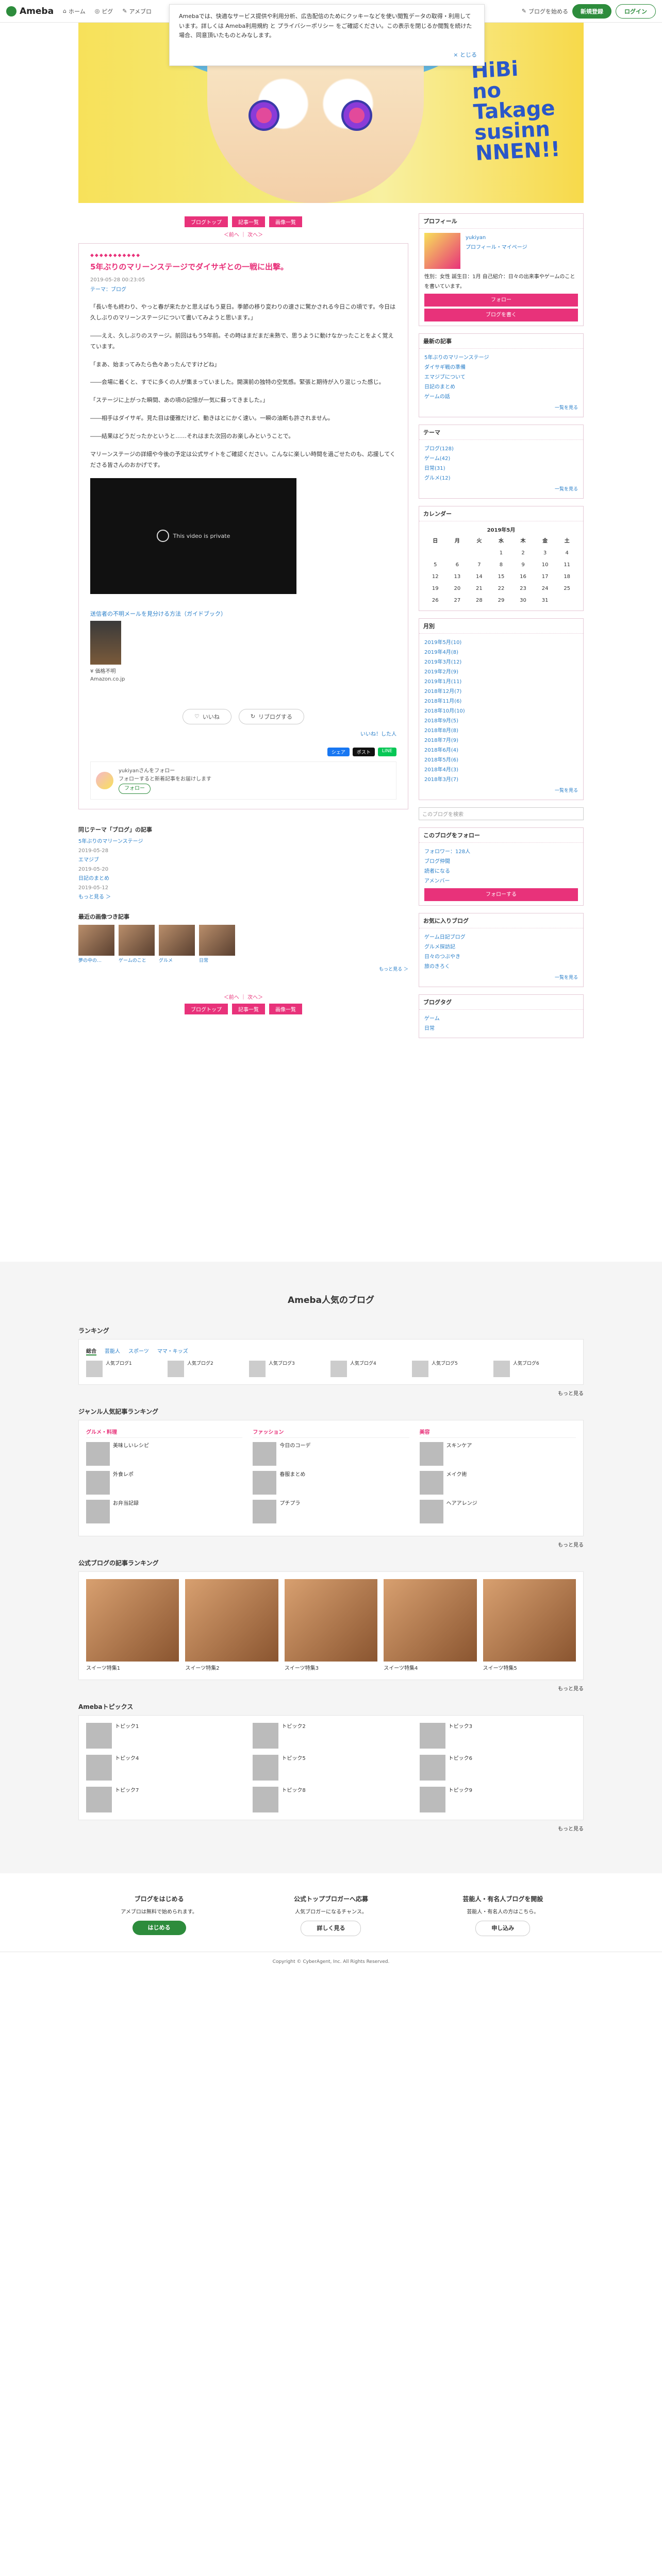 The width and height of the screenshot is (662, 2576). What do you see at coordinates (501, 672) in the screenshot?
I see `archive-link: 2019年2月(9)` at bounding box center [501, 672].